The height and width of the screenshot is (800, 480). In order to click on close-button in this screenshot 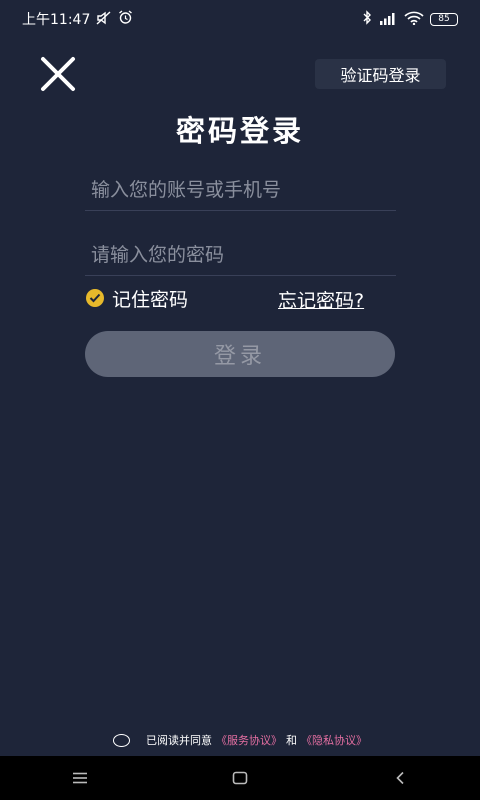, I will do `click(58, 74)`.